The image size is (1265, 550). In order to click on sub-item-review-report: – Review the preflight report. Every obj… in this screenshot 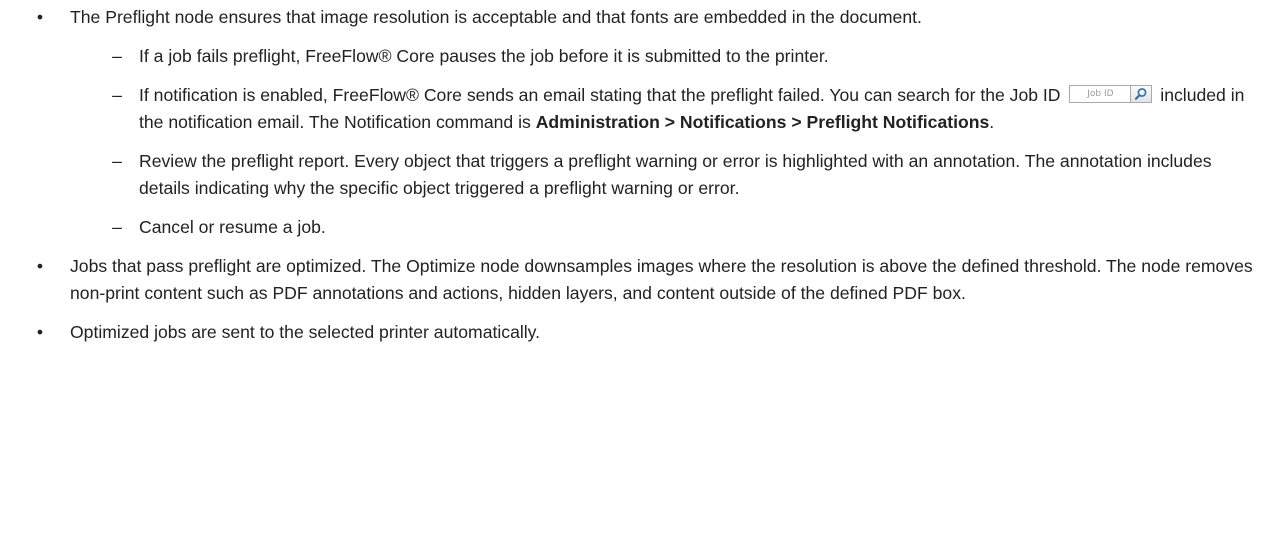, I will do `click(647, 175)`.